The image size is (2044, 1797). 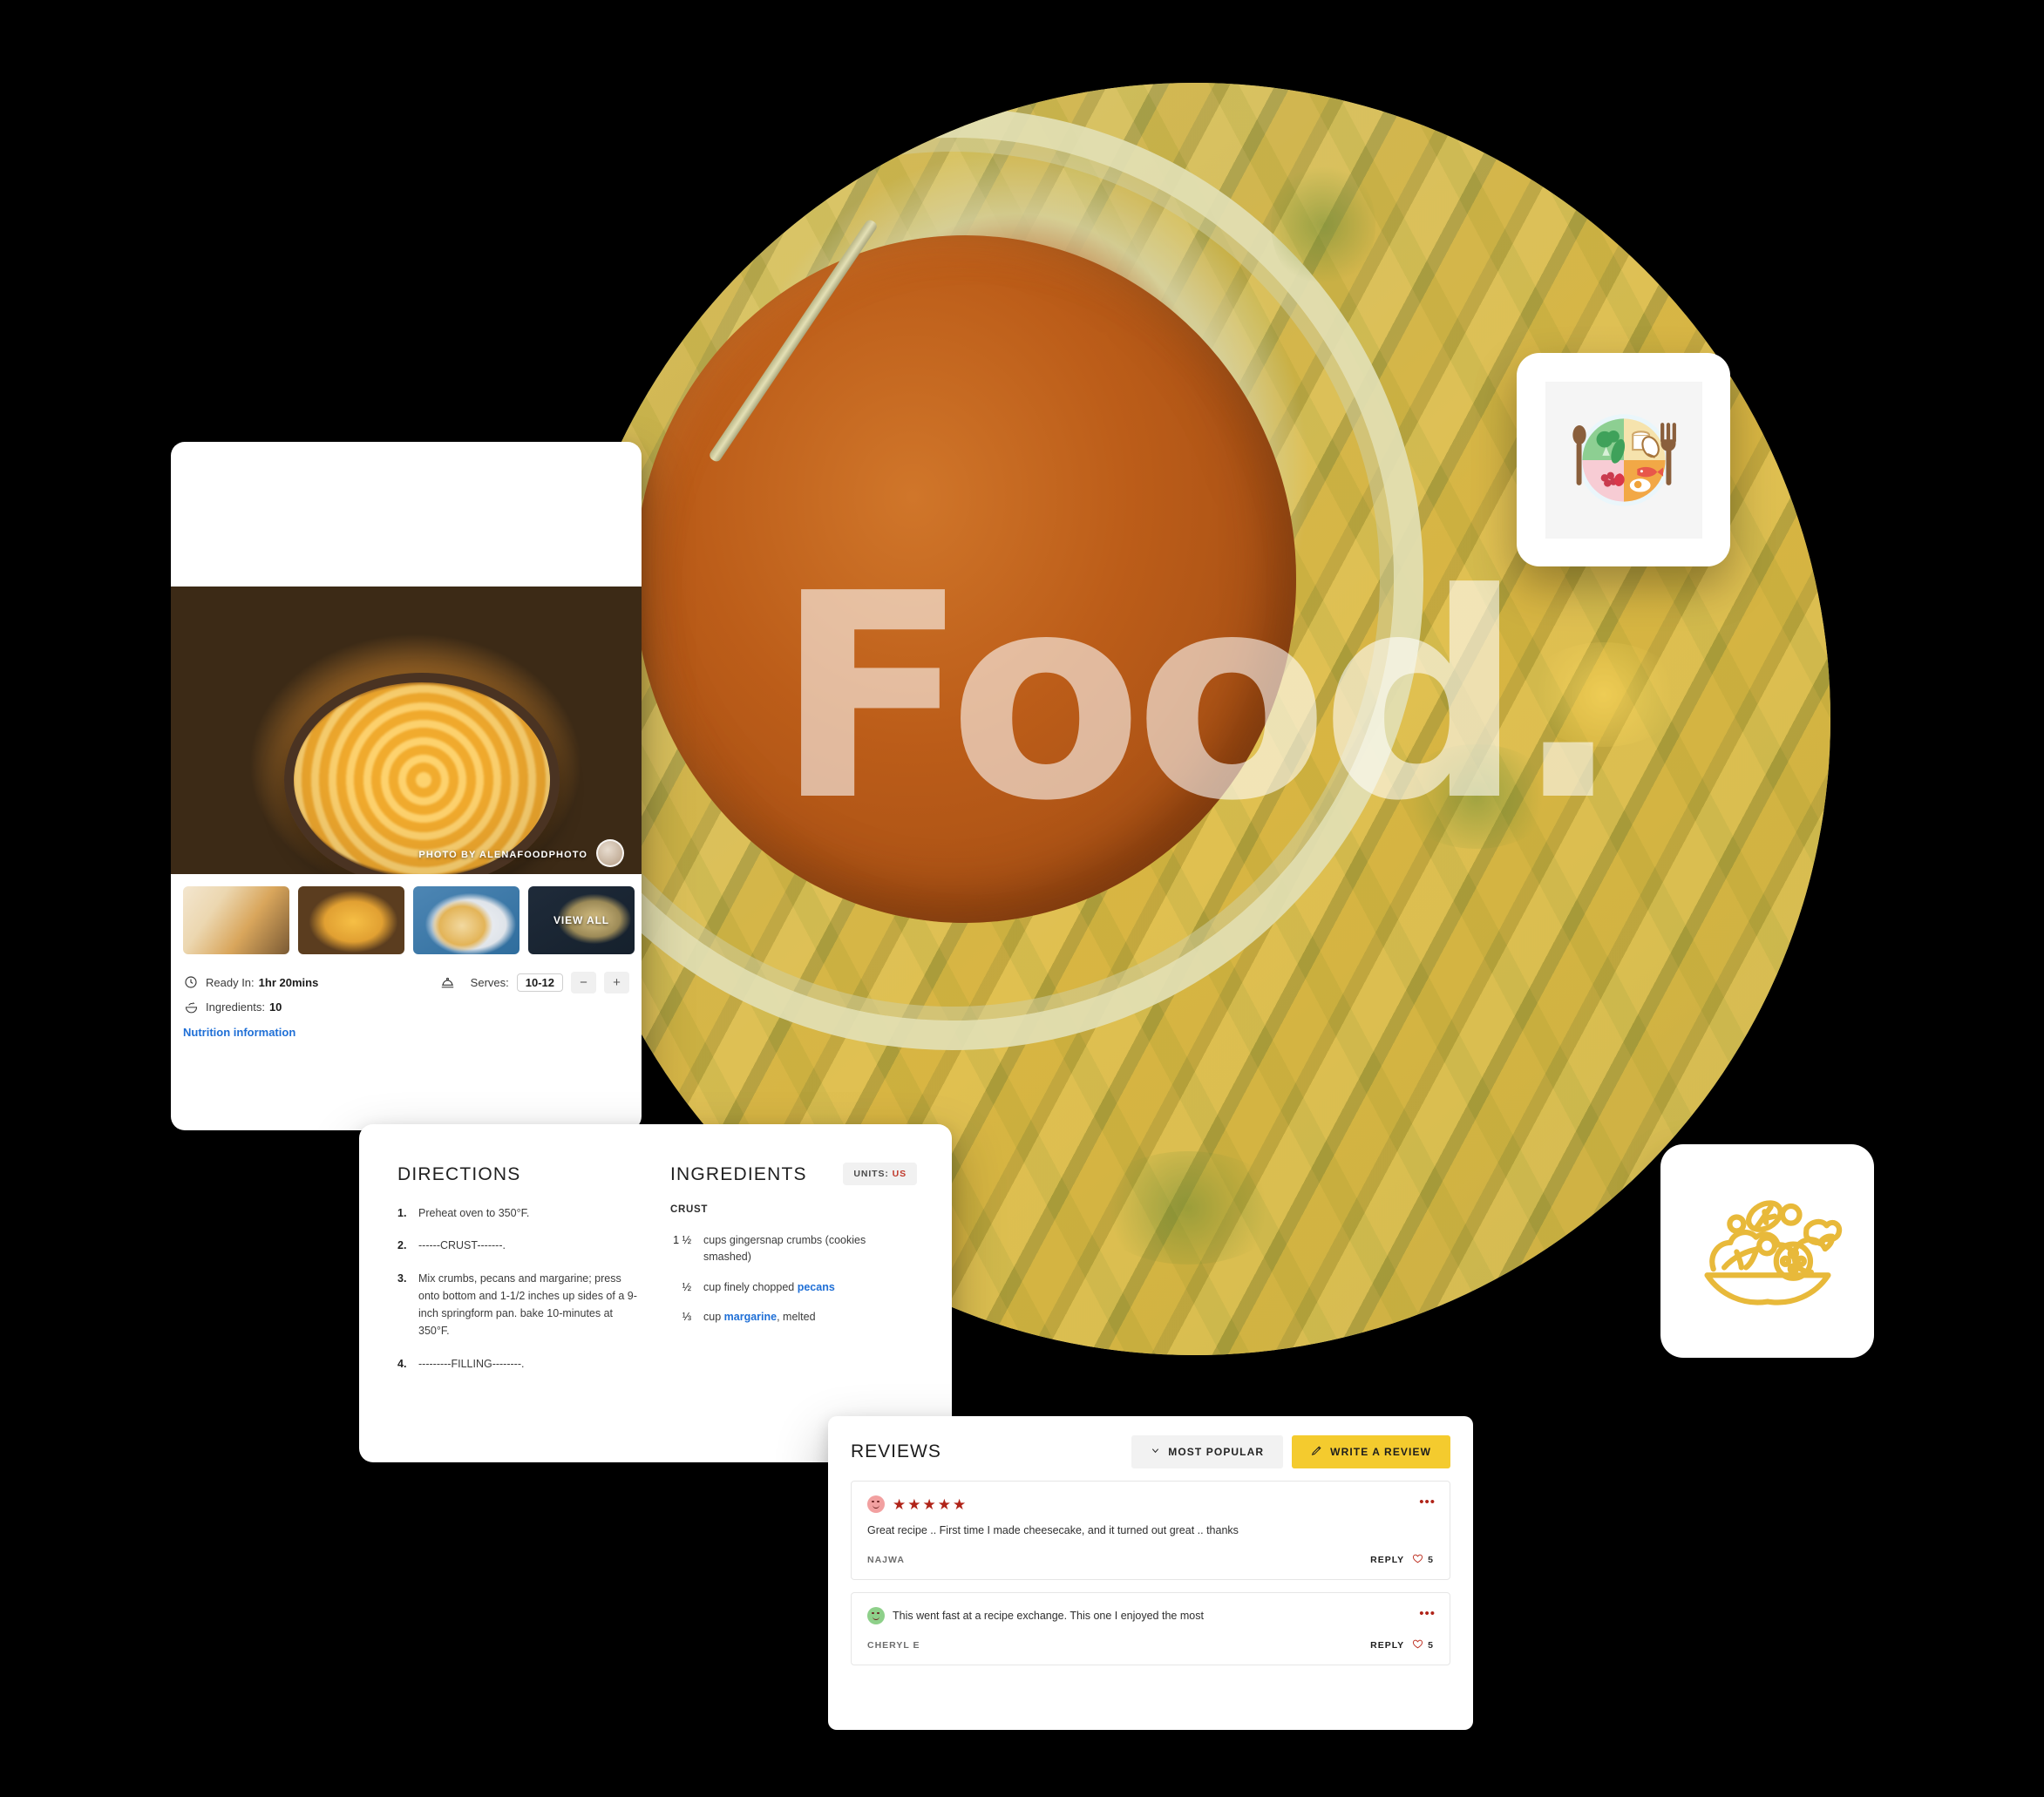 I want to click on direction-step: 1. Preheat oven to 350°F., so click(x=519, y=1213).